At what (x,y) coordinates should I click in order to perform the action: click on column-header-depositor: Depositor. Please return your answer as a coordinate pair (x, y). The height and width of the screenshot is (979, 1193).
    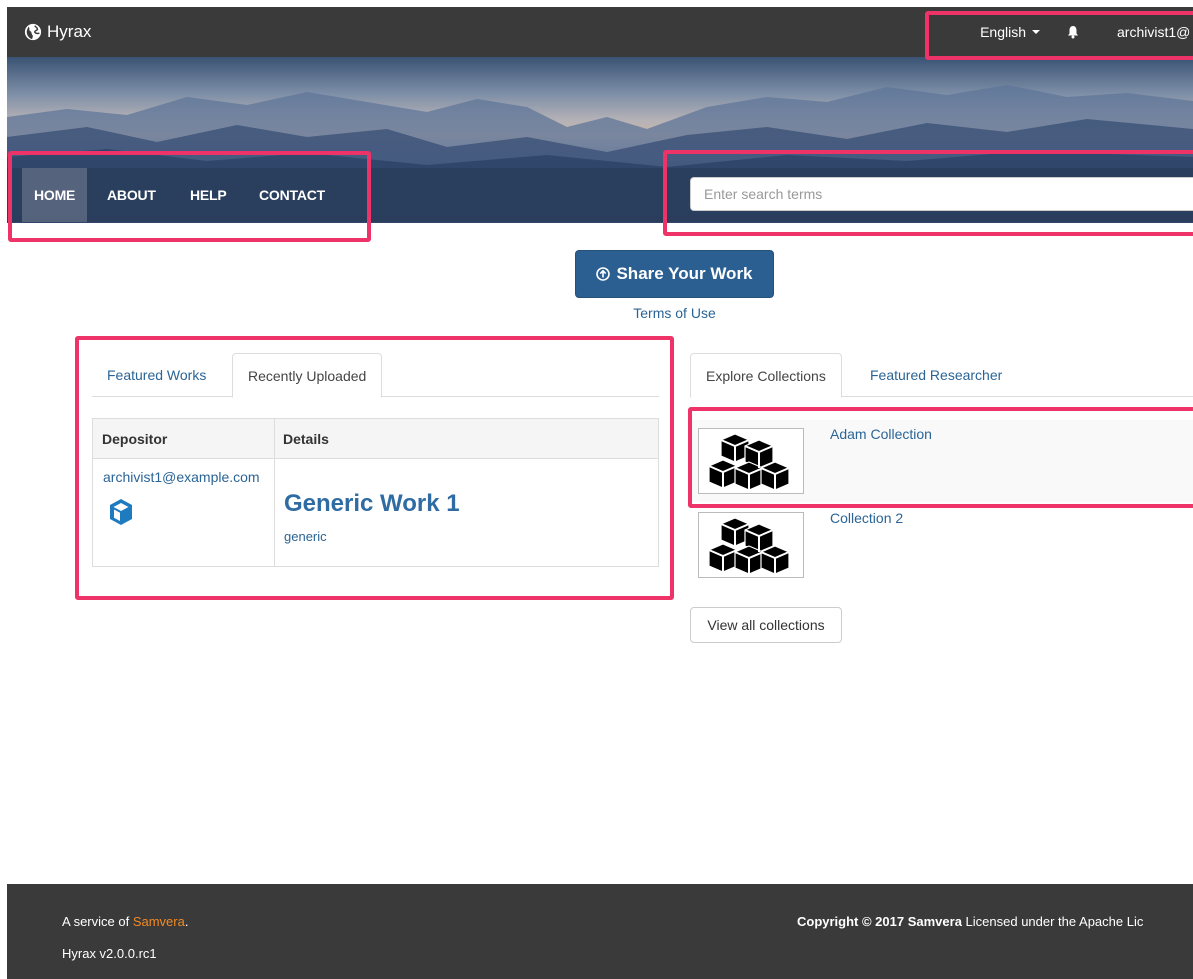
    Looking at the image, I should click on (135, 439).